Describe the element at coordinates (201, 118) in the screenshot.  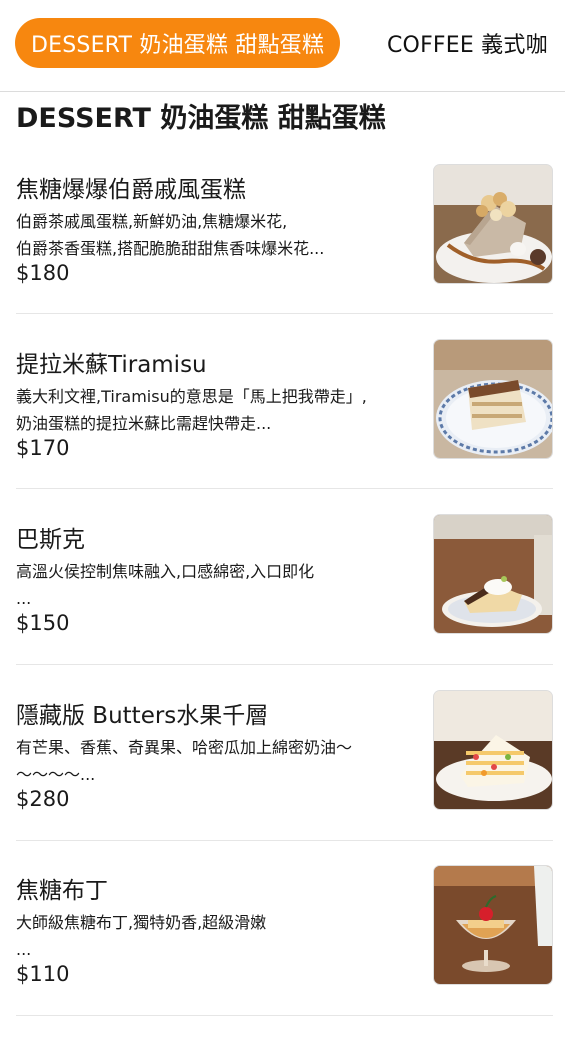
I see `section-title: DESSERT 奶油蛋糕 甜點蛋糕` at that location.